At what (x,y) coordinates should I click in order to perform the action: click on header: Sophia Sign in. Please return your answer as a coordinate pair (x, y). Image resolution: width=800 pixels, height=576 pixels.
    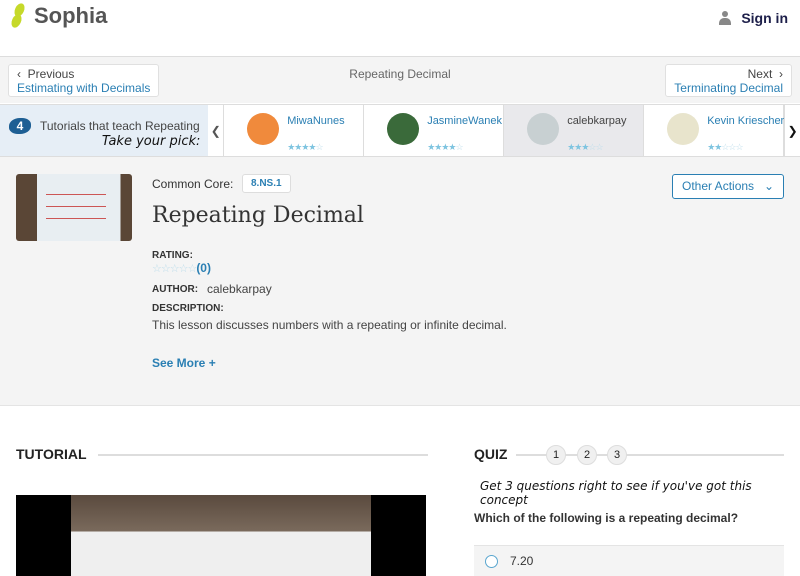
    Looking at the image, I should click on (400, 28).